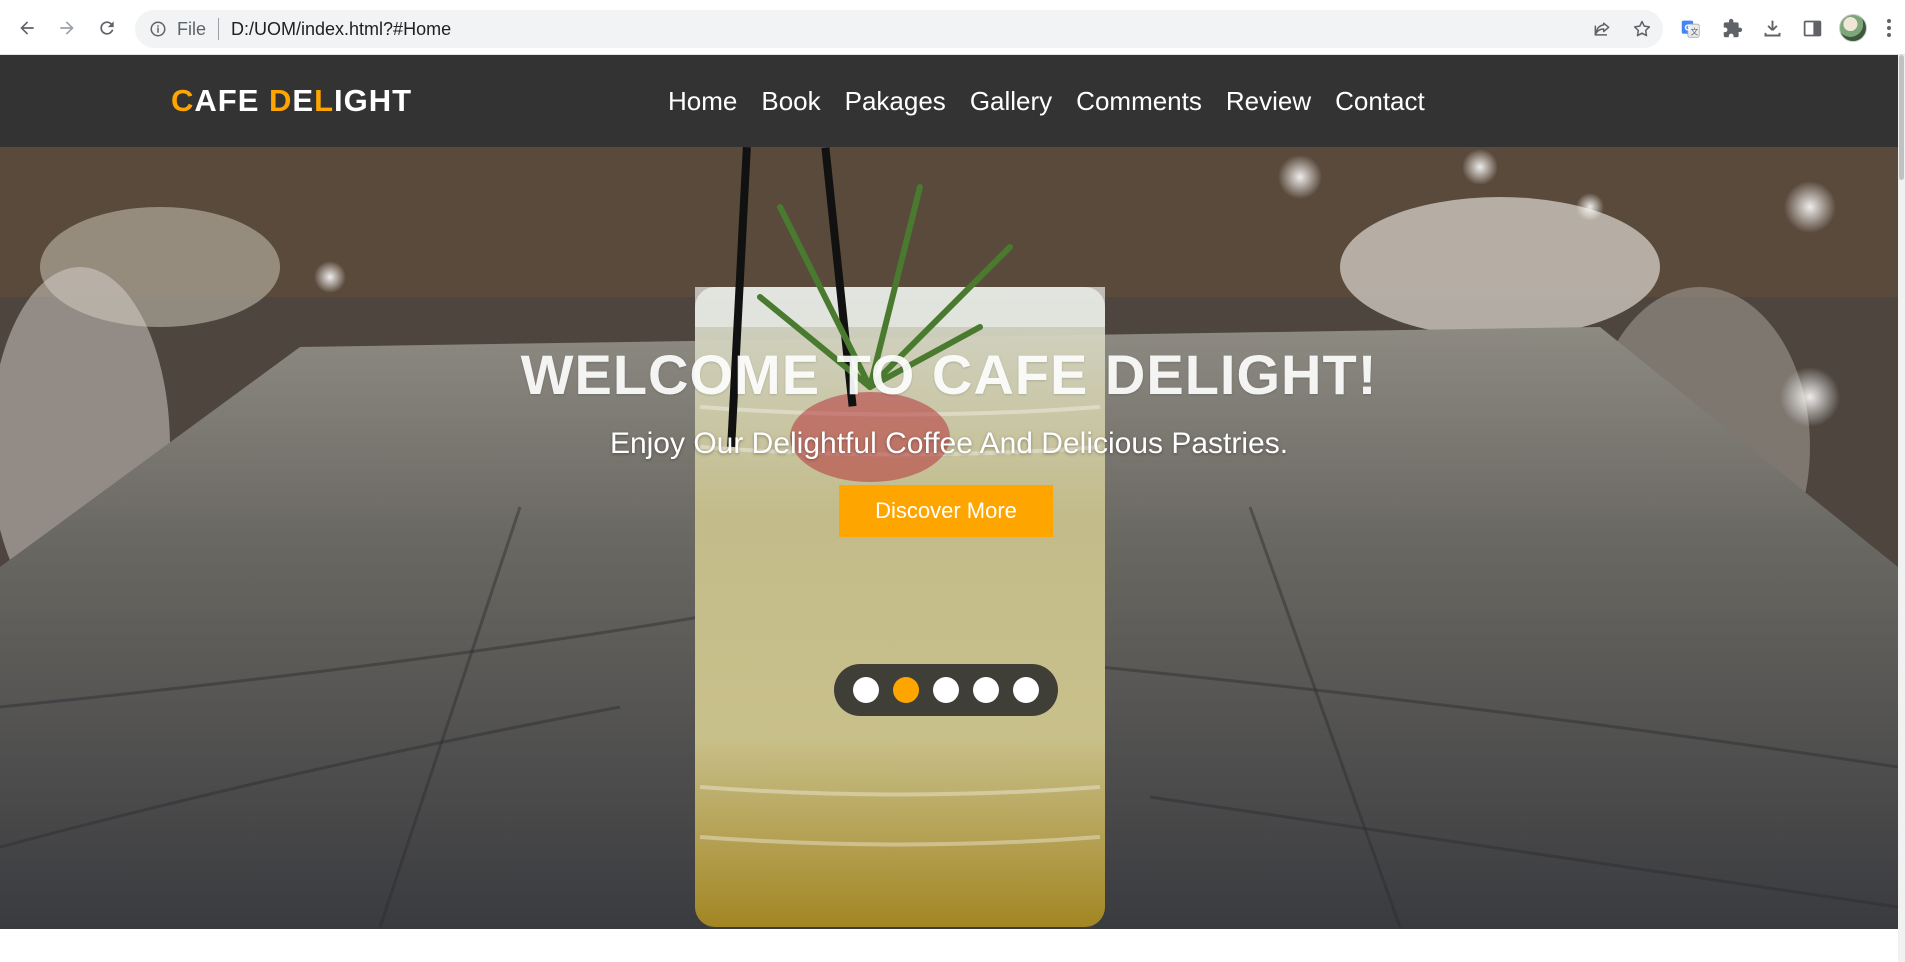 Image resolution: width=1905 pixels, height=962 pixels. I want to click on url-text: D:/UOM/index.html?#Home, so click(341, 29).